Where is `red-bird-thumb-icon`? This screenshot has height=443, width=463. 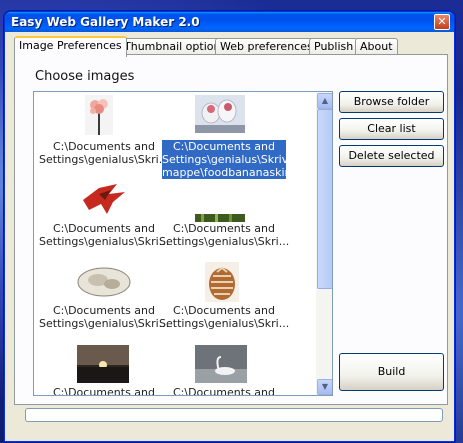 red-bird-thumb-icon is located at coordinates (104, 199).